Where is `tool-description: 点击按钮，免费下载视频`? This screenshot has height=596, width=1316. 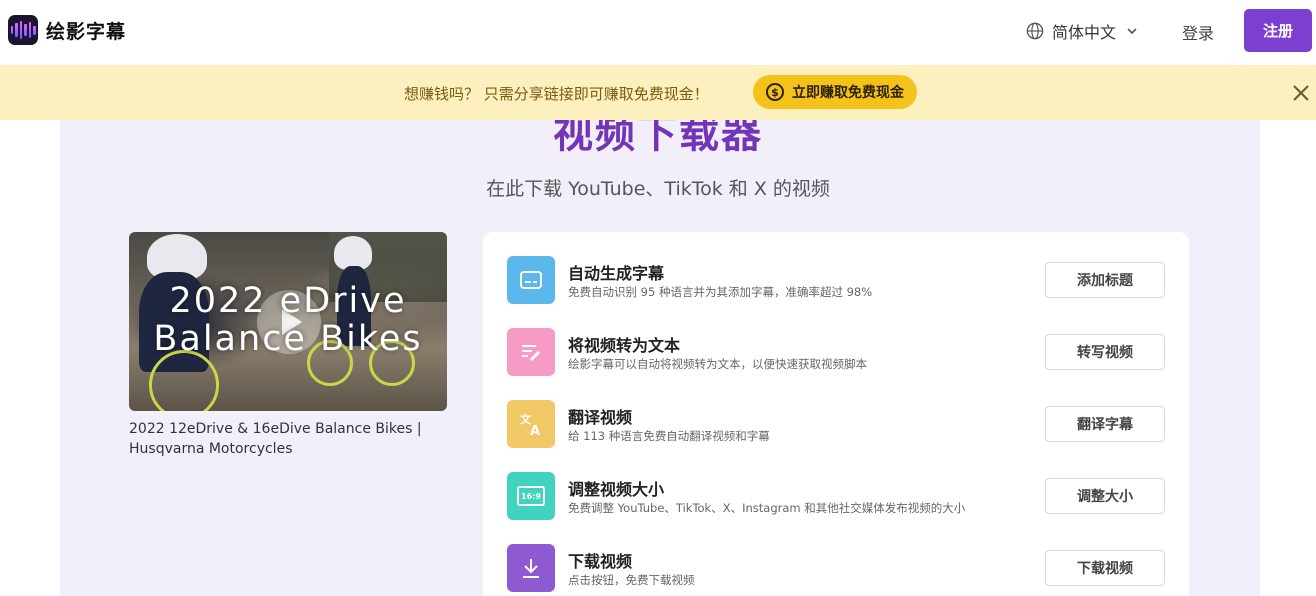 tool-description: 点击按钮，免费下载视频 is located at coordinates (631, 580).